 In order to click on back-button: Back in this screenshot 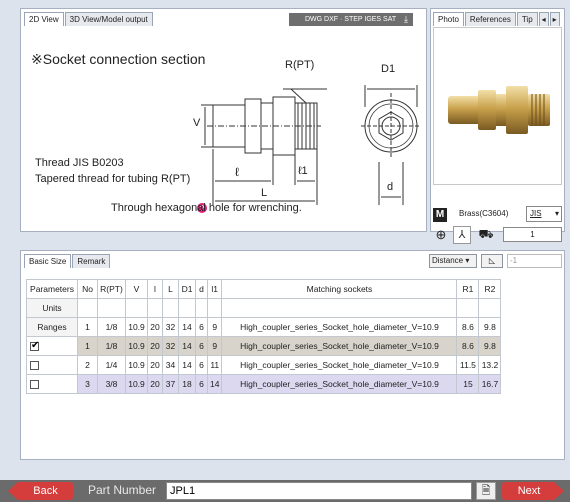, I will do `click(40, 491)`.